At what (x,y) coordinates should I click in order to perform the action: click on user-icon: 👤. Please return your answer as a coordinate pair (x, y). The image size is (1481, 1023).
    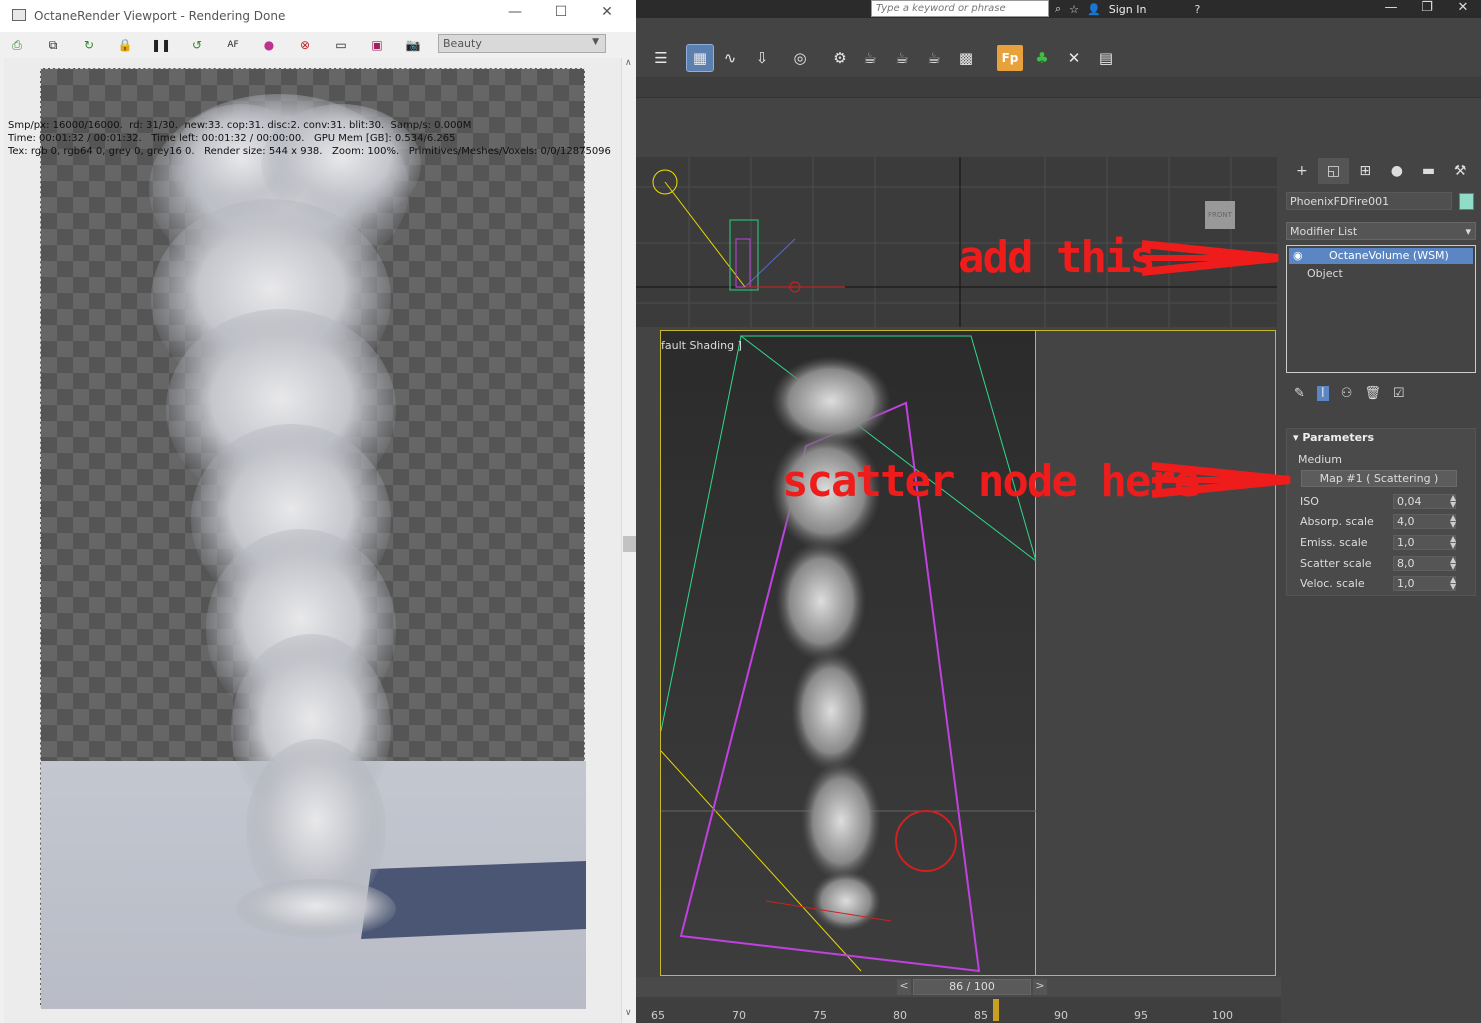
    Looking at the image, I should click on (1094, 9).